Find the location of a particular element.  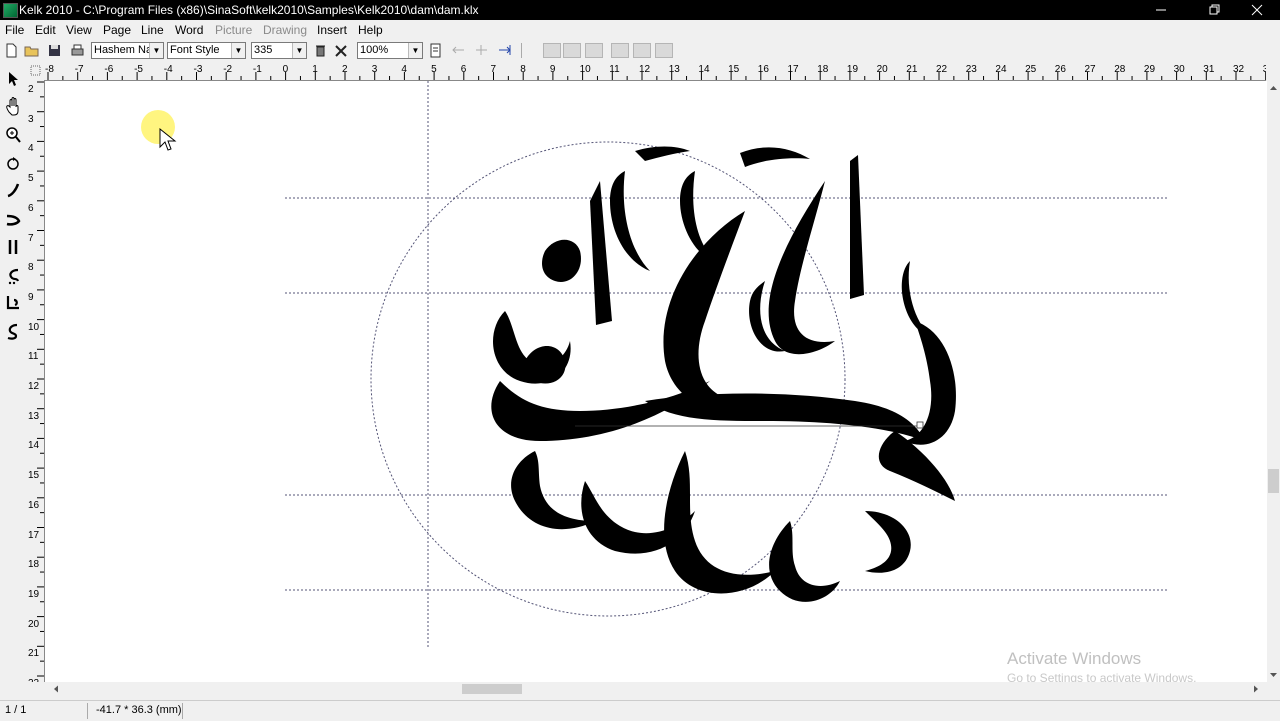

print-icon is located at coordinates (77, 50).